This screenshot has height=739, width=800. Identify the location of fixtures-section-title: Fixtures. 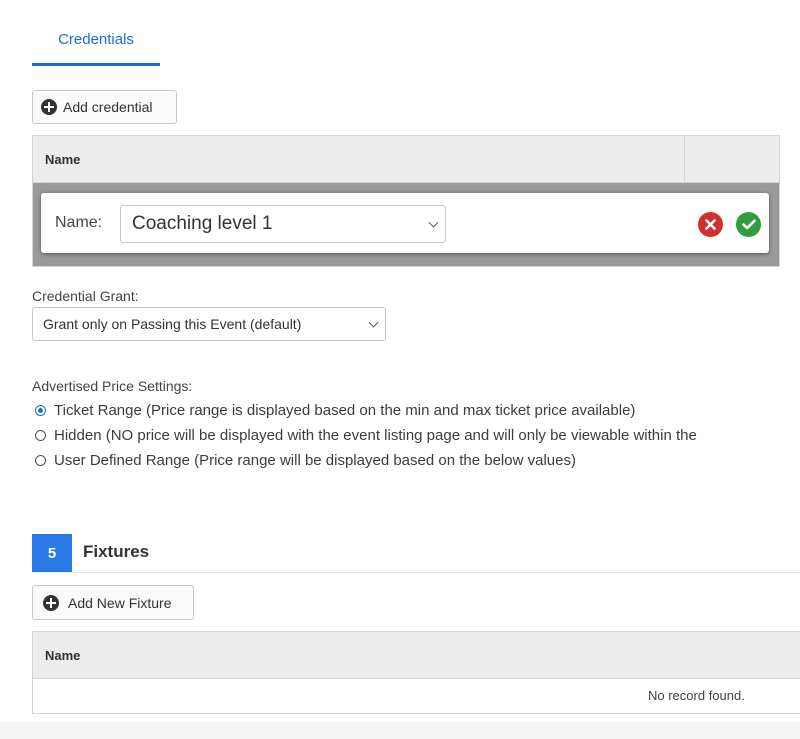
(116, 551).